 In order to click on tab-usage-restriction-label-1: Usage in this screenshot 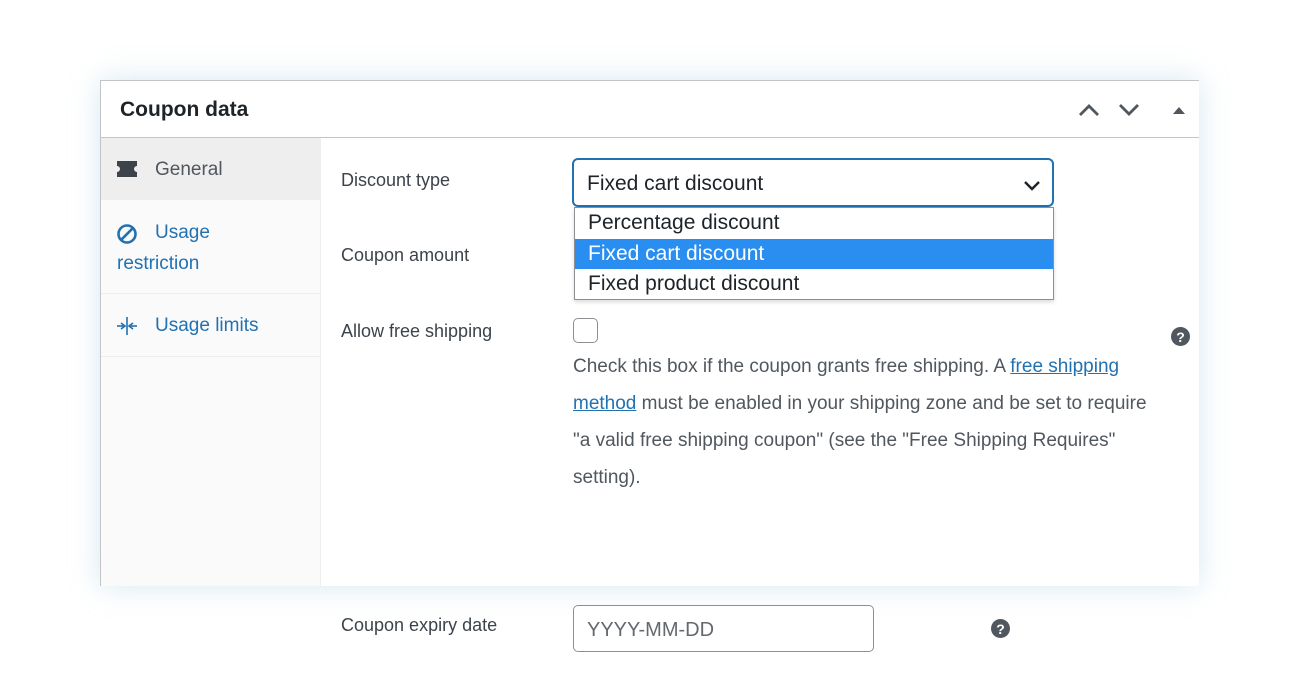, I will do `click(182, 232)`.